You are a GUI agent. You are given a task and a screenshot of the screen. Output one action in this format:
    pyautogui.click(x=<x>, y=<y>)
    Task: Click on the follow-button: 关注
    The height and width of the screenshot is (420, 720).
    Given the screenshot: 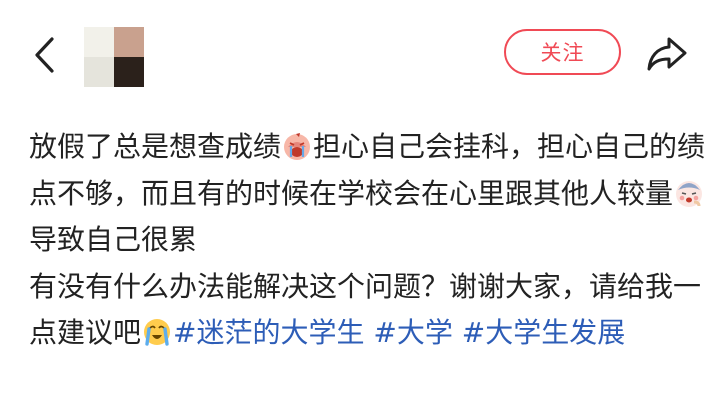 What is the action you would take?
    pyautogui.click(x=562, y=52)
    